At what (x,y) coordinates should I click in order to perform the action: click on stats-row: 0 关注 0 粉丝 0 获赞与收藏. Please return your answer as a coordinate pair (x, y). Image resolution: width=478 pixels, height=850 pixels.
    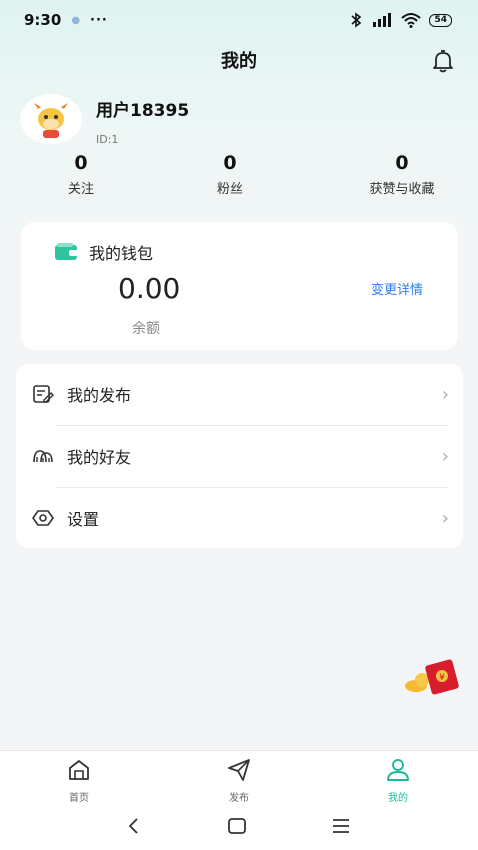
    Looking at the image, I should click on (239, 175).